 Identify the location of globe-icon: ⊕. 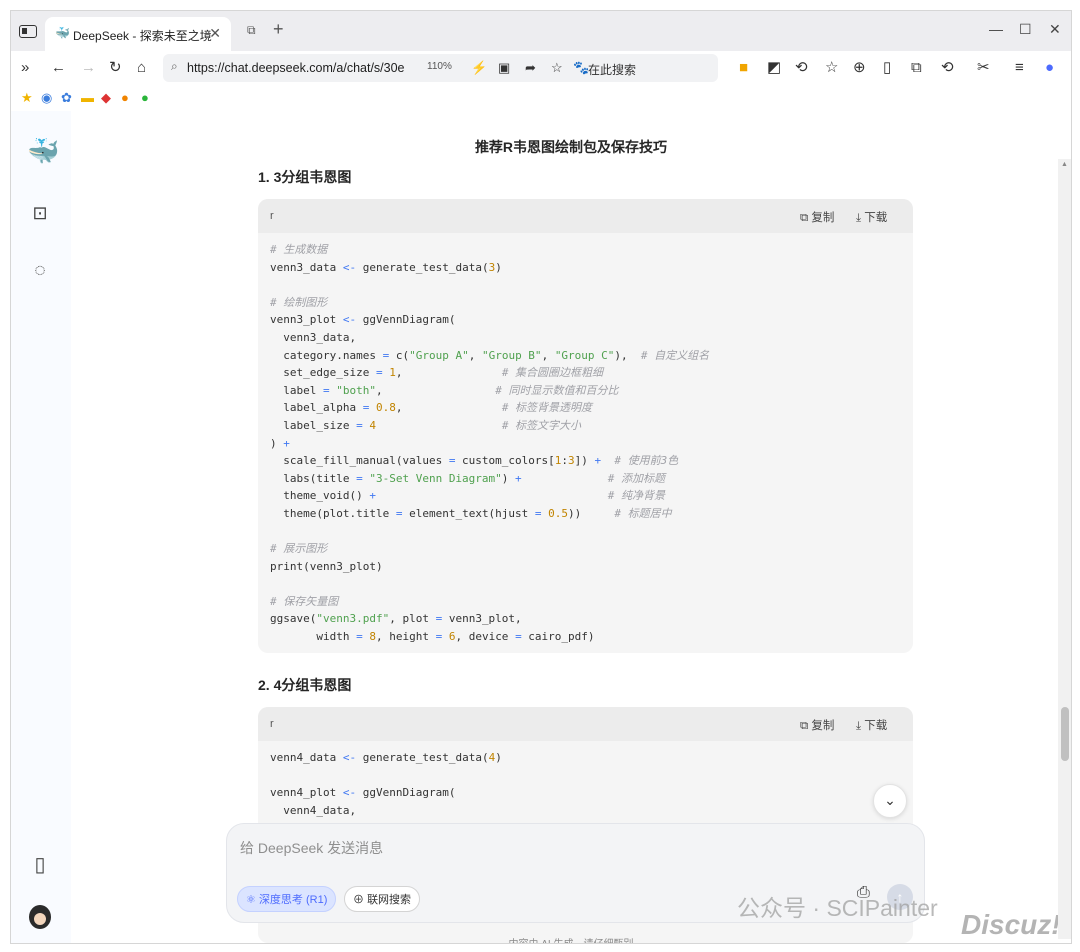
(358, 900).